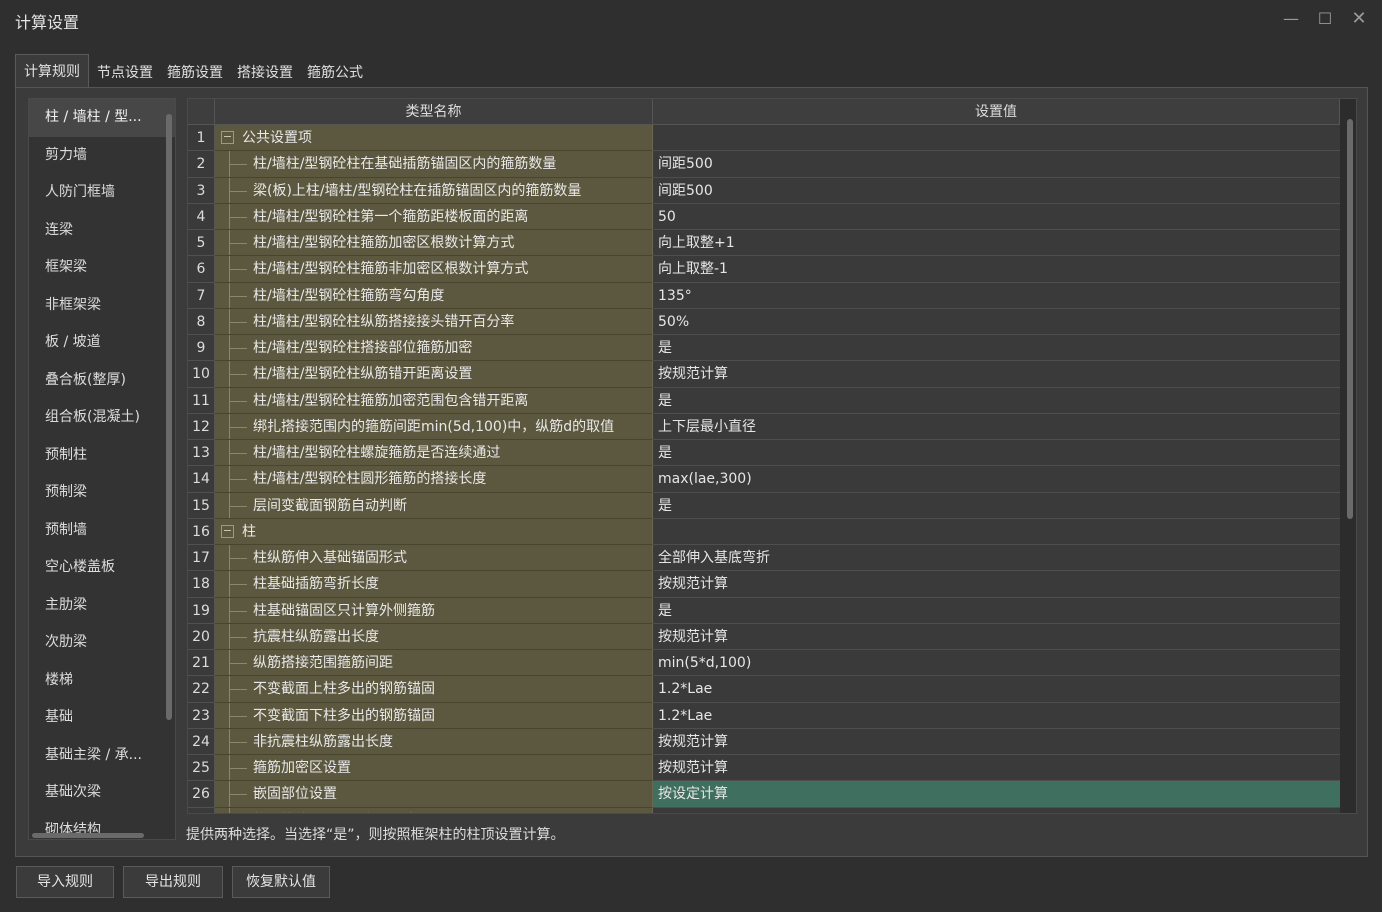 The width and height of the screenshot is (1382, 912). I want to click on table-row: 18 柱基础插筋弯折长度 按规范计算, so click(764, 584).